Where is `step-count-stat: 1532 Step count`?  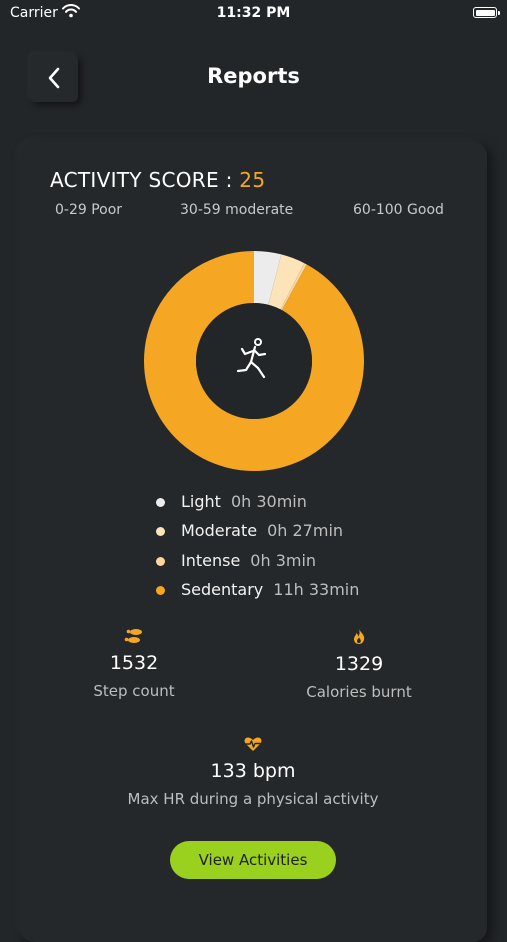
step-count-stat: 1532 Step count is located at coordinates (134, 664).